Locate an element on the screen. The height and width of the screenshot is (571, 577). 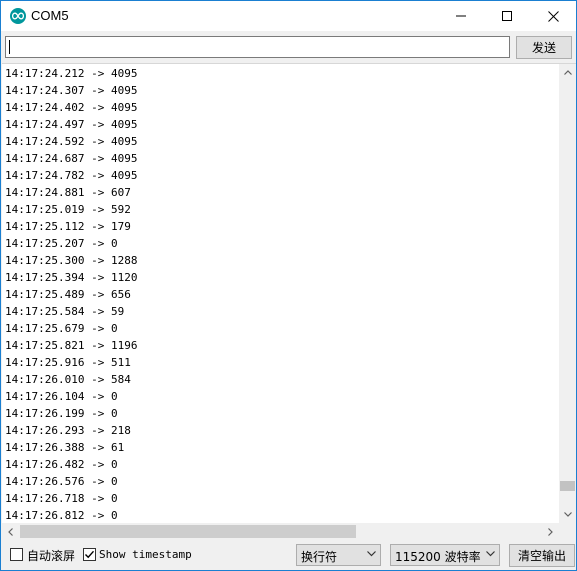
minimize-icon is located at coordinates (461, 16).